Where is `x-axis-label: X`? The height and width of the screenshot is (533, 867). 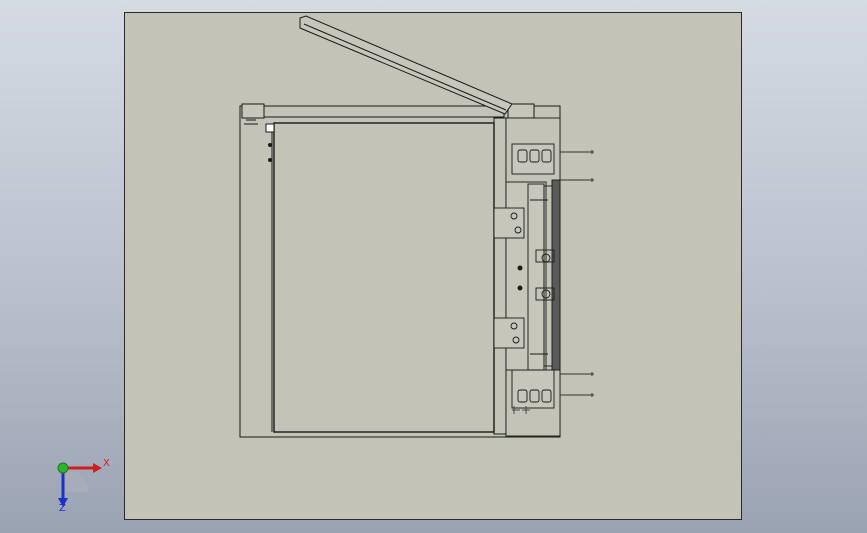
x-axis-label: X is located at coordinates (106, 463).